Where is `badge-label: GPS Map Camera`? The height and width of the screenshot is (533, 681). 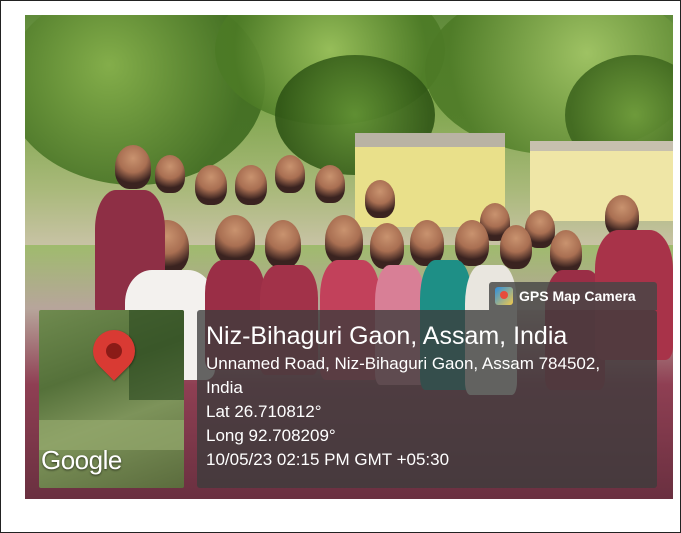 badge-label: GPS Map Camera is located at coordinates (577, 296).